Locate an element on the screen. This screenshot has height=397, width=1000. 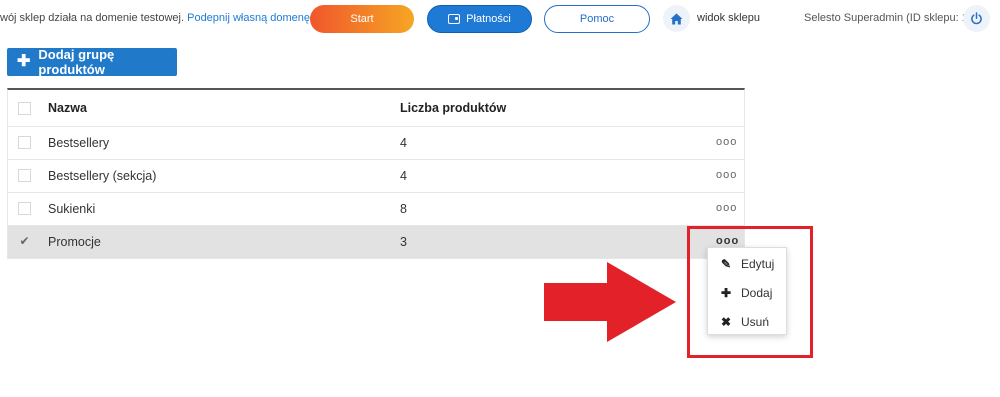
table-row: Bestsellery (sekcja) 4 ooo is located at coordinates (376, 176).